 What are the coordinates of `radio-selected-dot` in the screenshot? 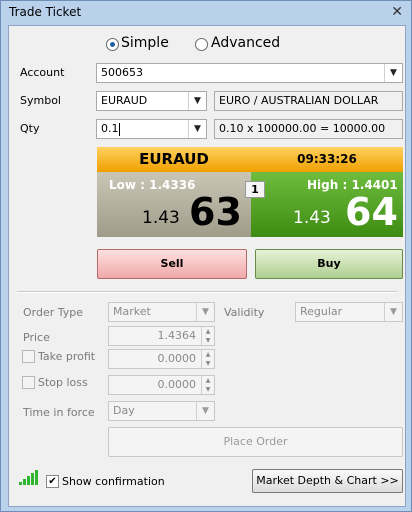 It's located at (112, 44).